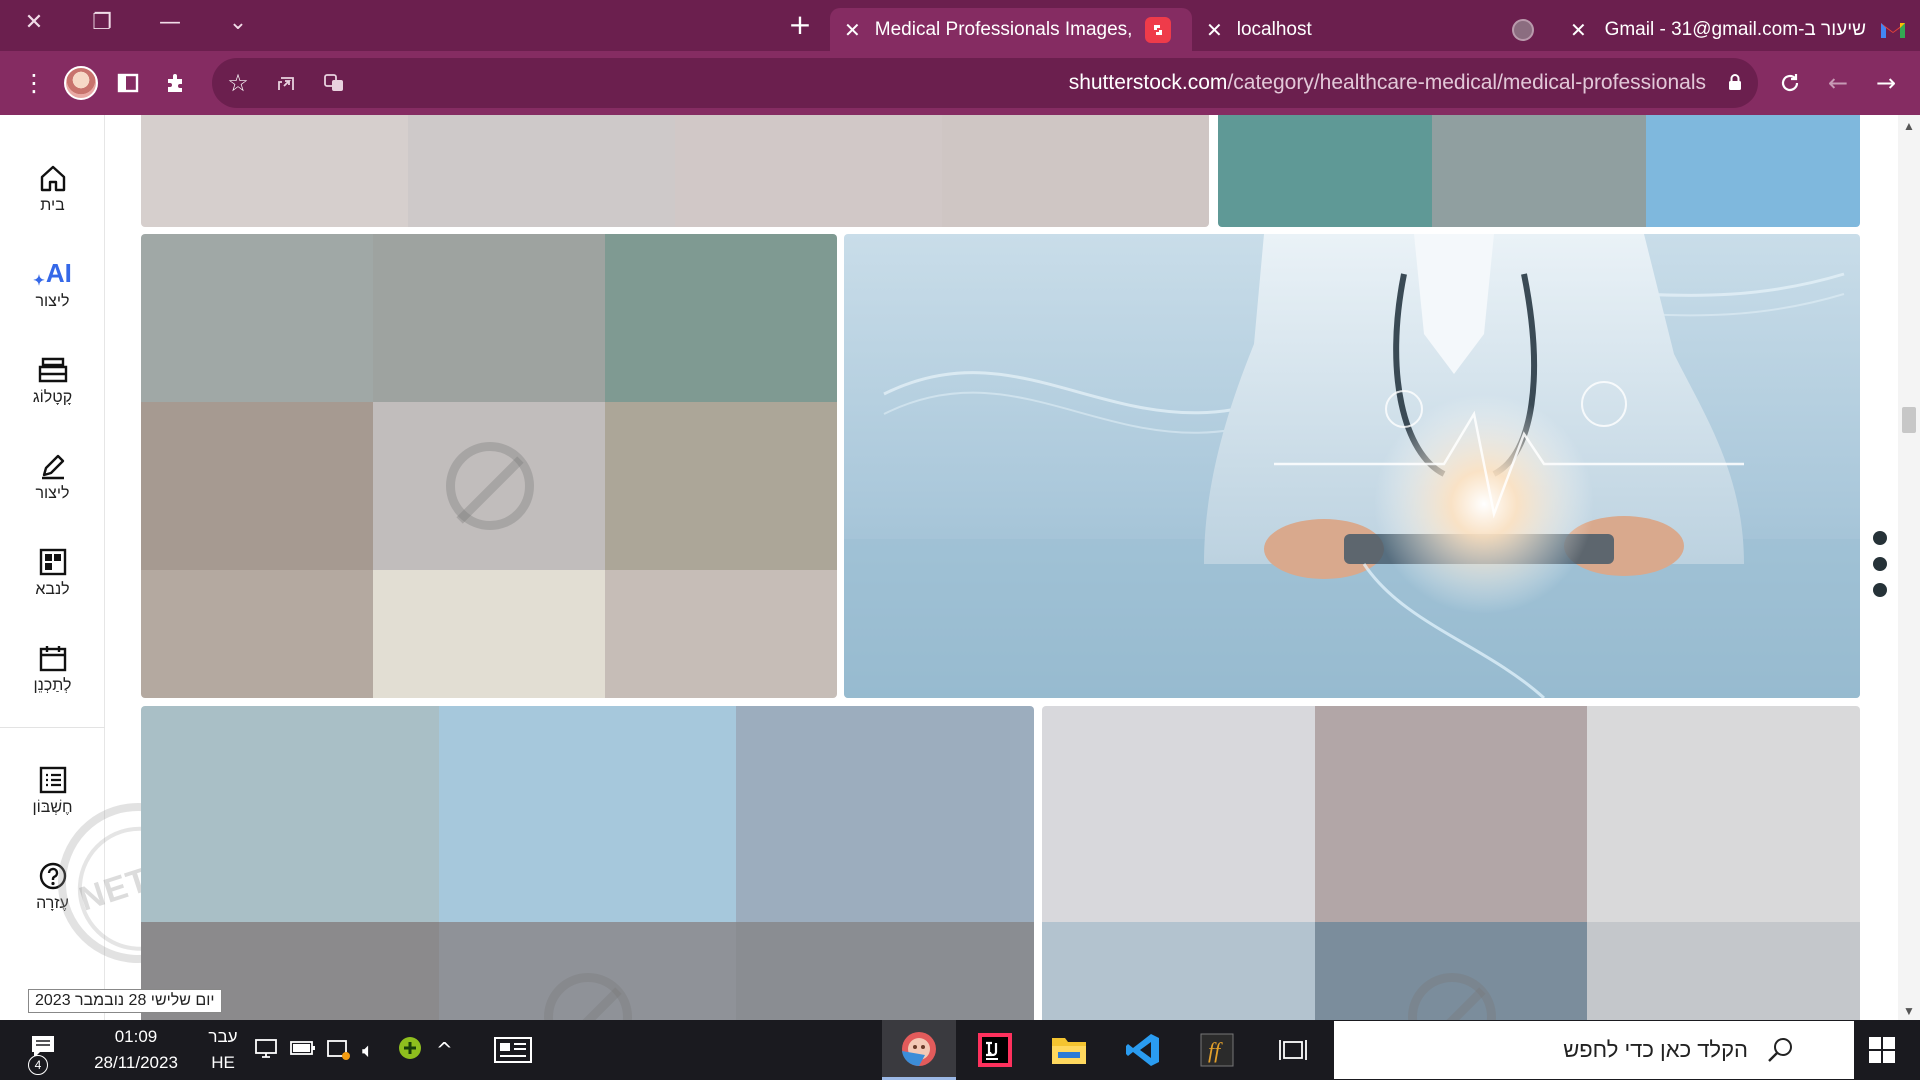 The width and height of the screenshot is (1920, 1080). I want to click on url-domain: shutterstock.com, so click(1148, 82).